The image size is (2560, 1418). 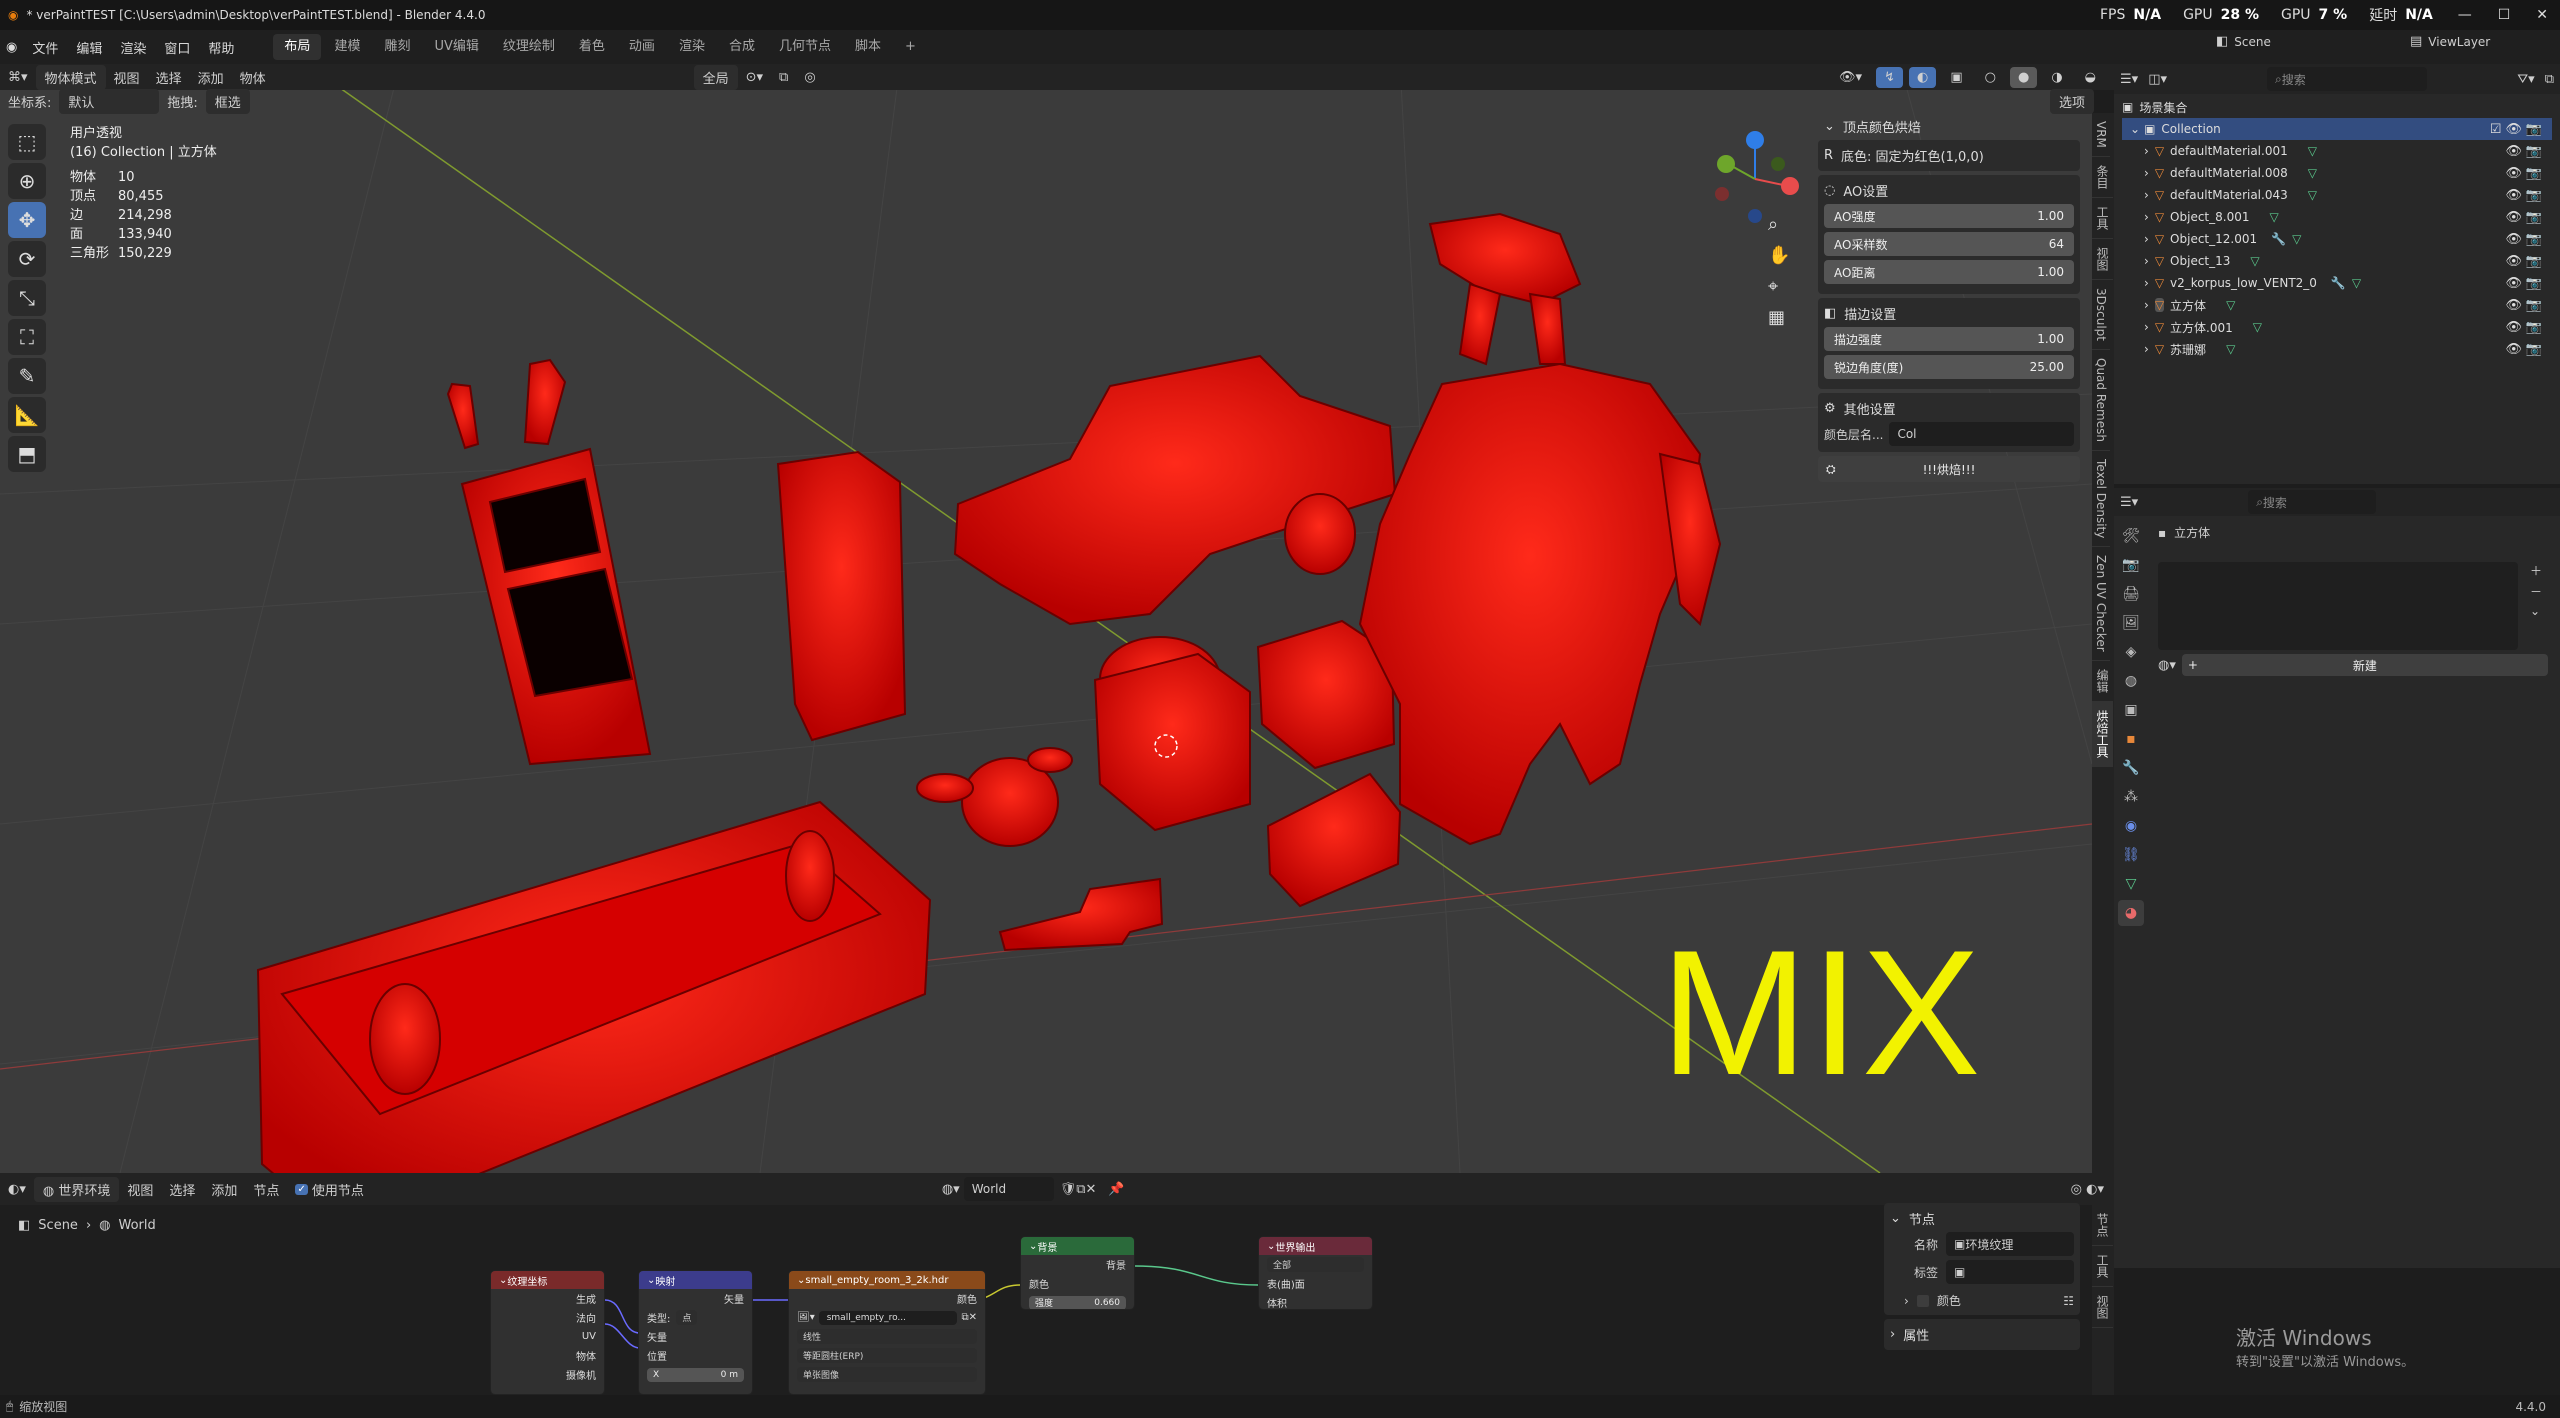 What do you see at coordinates (2102, 259) in the screenshot?
I see `tab-view: 视图` at bounding box center [2102, 259].